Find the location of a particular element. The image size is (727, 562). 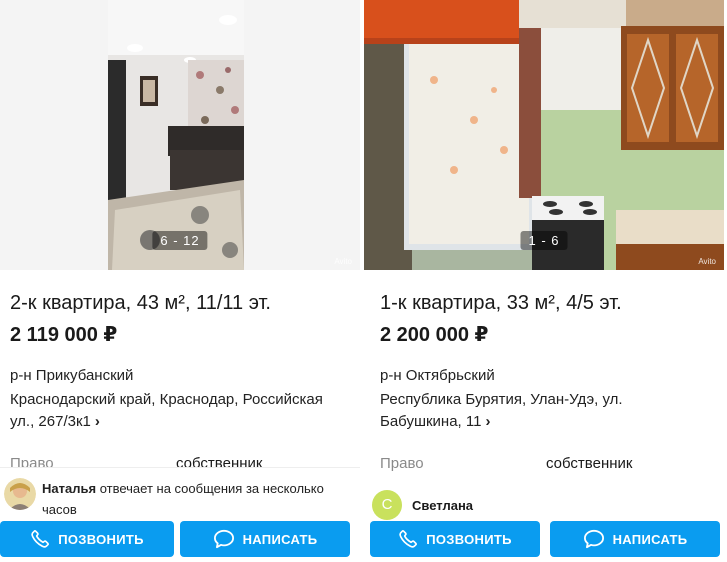

listing-district: р-н Прикубанский is located at coordinates (72, 375).